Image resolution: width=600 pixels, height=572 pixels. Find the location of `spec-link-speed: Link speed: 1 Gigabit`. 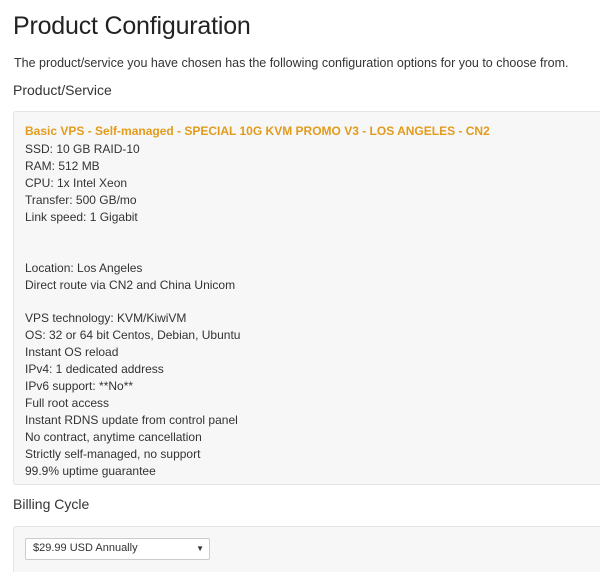

spec-link-speed: Link speed: 1 Gigabit is located at coordinates (81, 217).